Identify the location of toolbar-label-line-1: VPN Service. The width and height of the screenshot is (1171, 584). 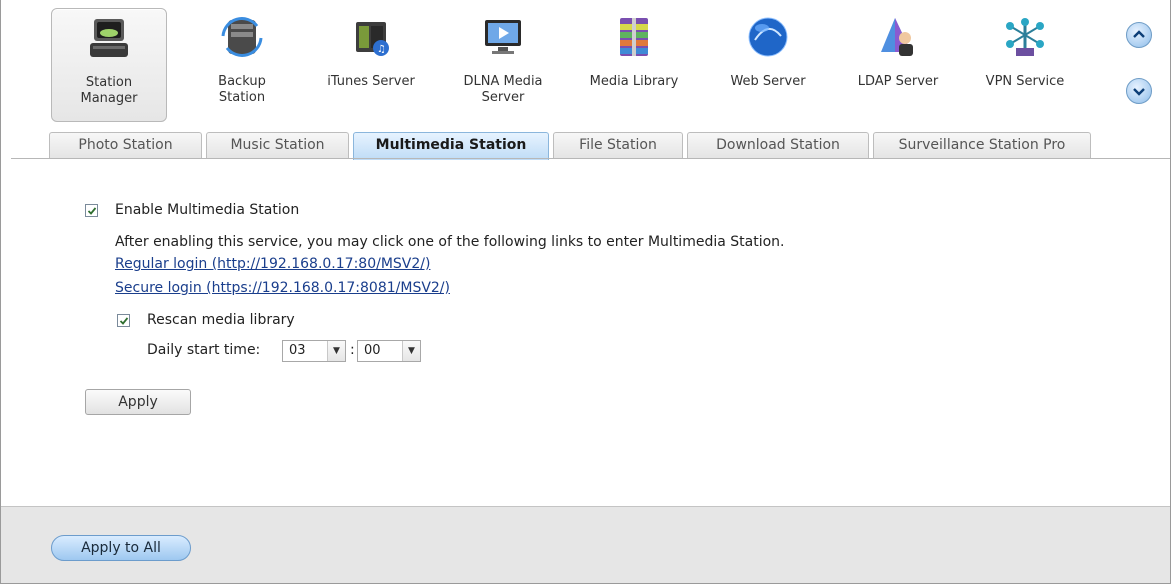
(1025, 81).